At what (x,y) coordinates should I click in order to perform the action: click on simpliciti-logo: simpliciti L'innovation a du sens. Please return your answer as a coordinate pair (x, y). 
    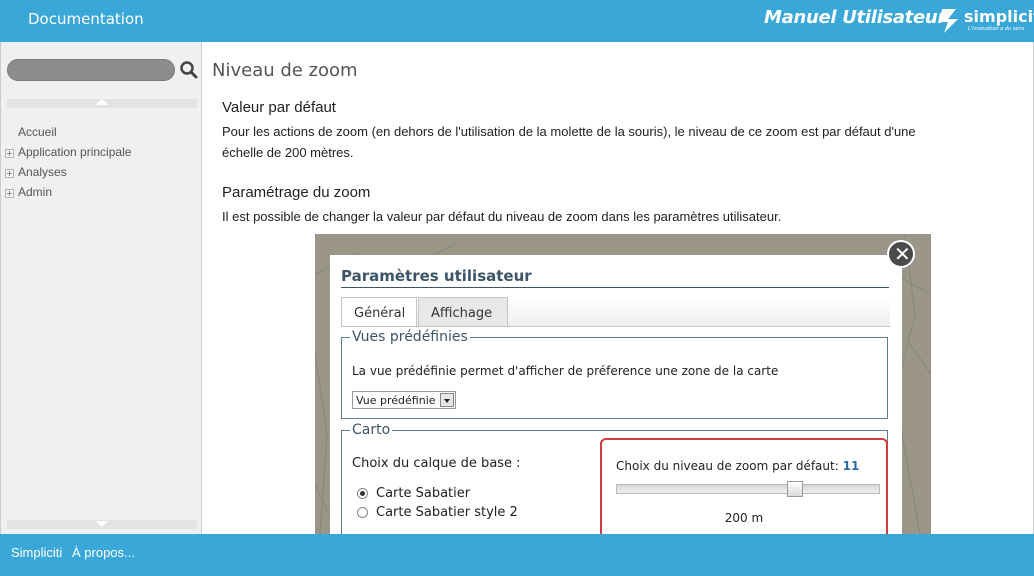
    Looking at the image, I should click on (986, 21).